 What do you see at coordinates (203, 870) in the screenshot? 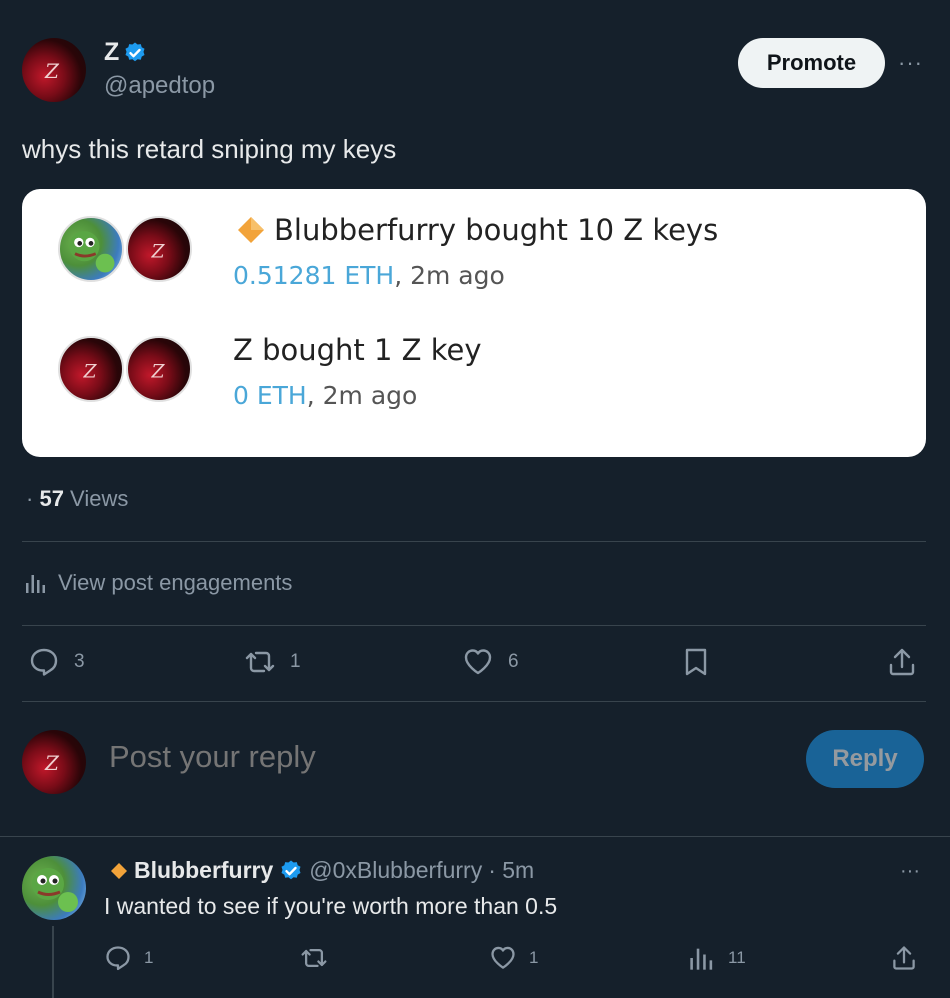
I see `commenter-name: Blubberfurry` at bounding box center [203, 870].